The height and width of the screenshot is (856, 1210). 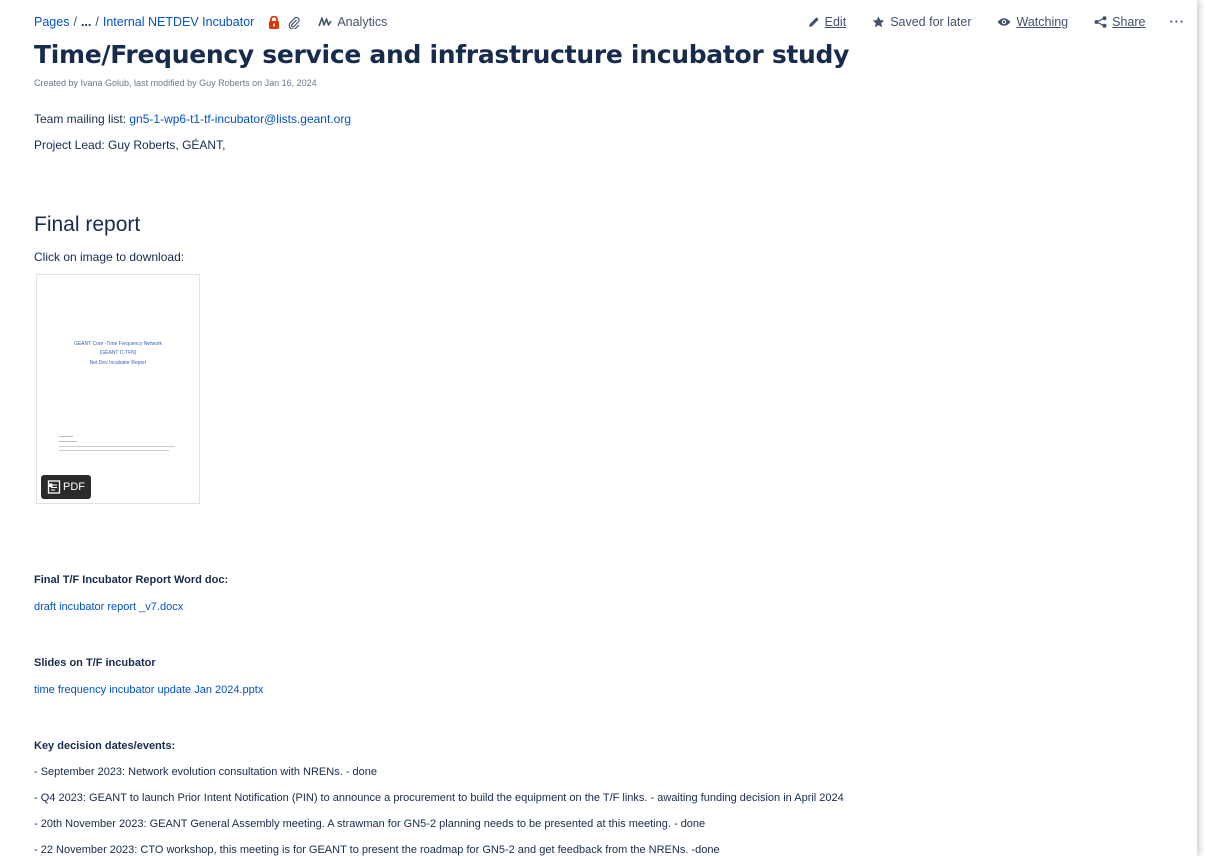 I want to click on project-lead: Project Lead: Guy Roberts, GÉANT,, so click(x=130, y=145).